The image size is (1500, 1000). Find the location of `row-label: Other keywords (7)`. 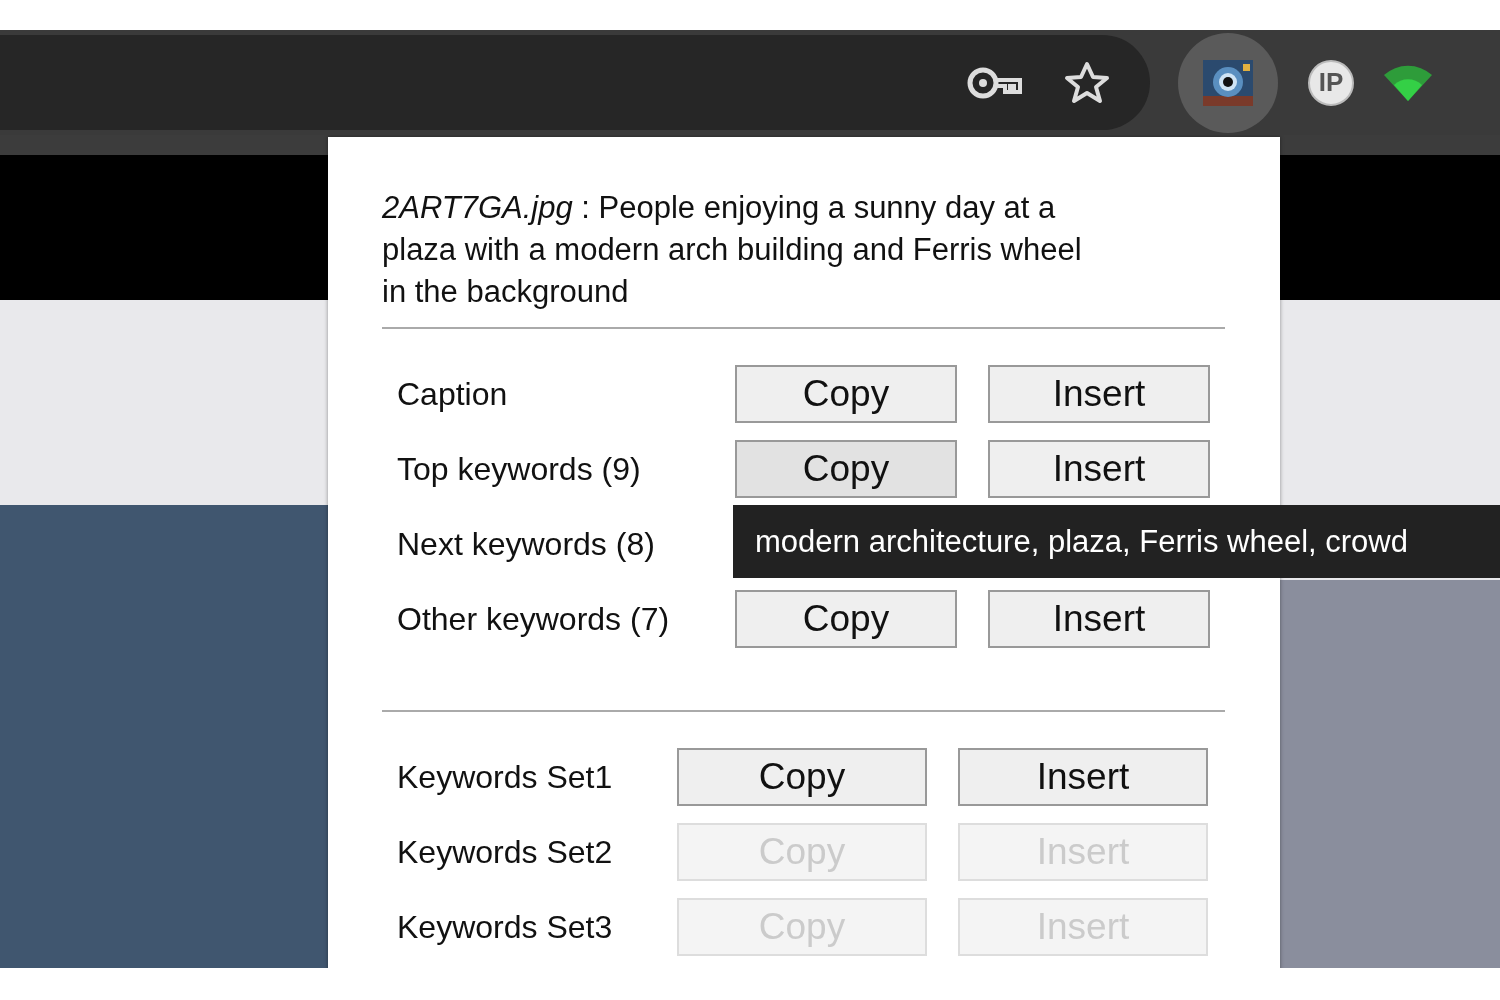

row-label: Other keywords (7) is located at coordinates (534, 619).